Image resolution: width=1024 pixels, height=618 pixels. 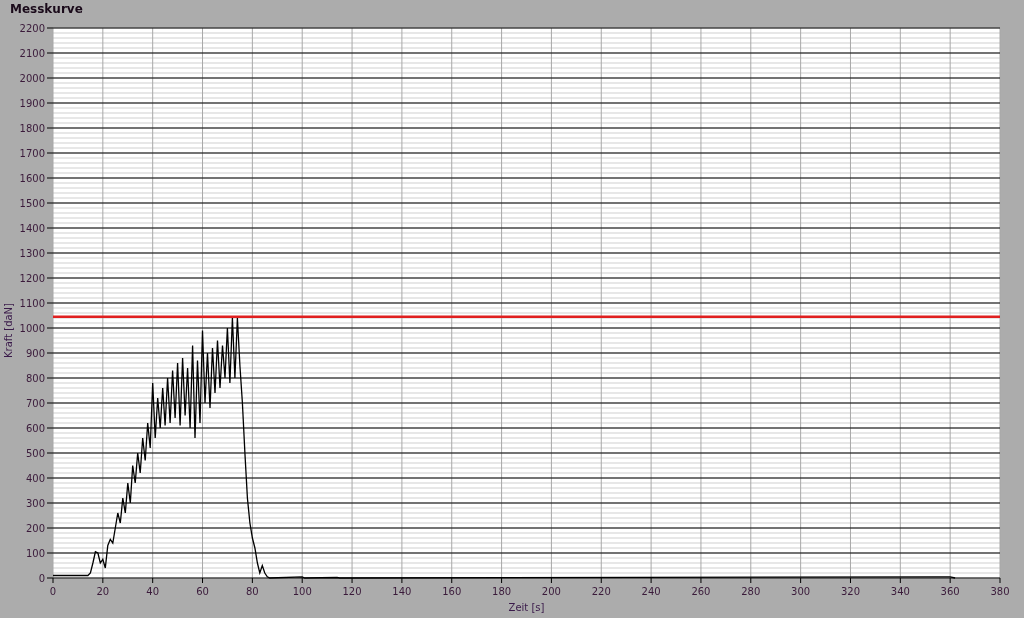 I want to click on axis-title: Kraft [daN], so click(x=8, y=330).